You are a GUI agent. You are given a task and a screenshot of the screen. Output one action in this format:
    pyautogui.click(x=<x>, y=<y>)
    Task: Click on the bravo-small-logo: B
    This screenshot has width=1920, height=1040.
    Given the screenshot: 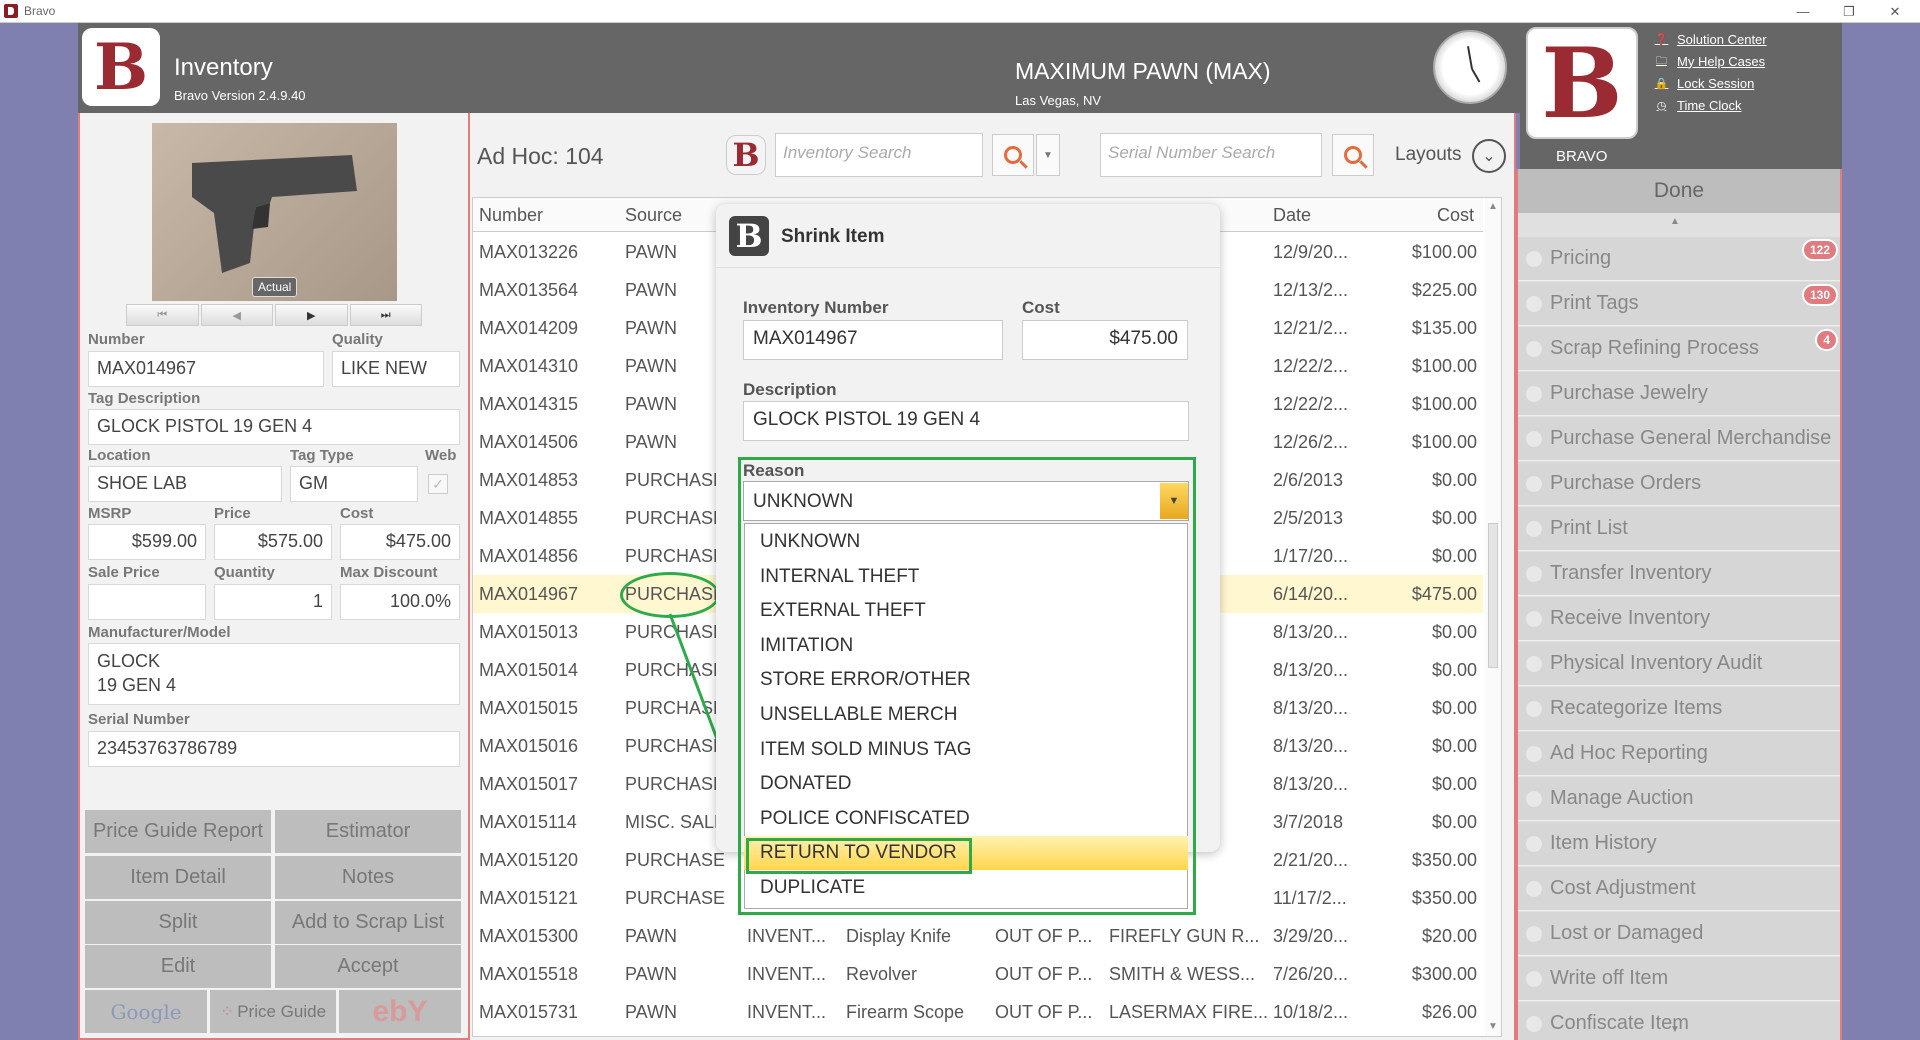 What is the action you would take?
    pyautogui.click(x=746, y=155)
    